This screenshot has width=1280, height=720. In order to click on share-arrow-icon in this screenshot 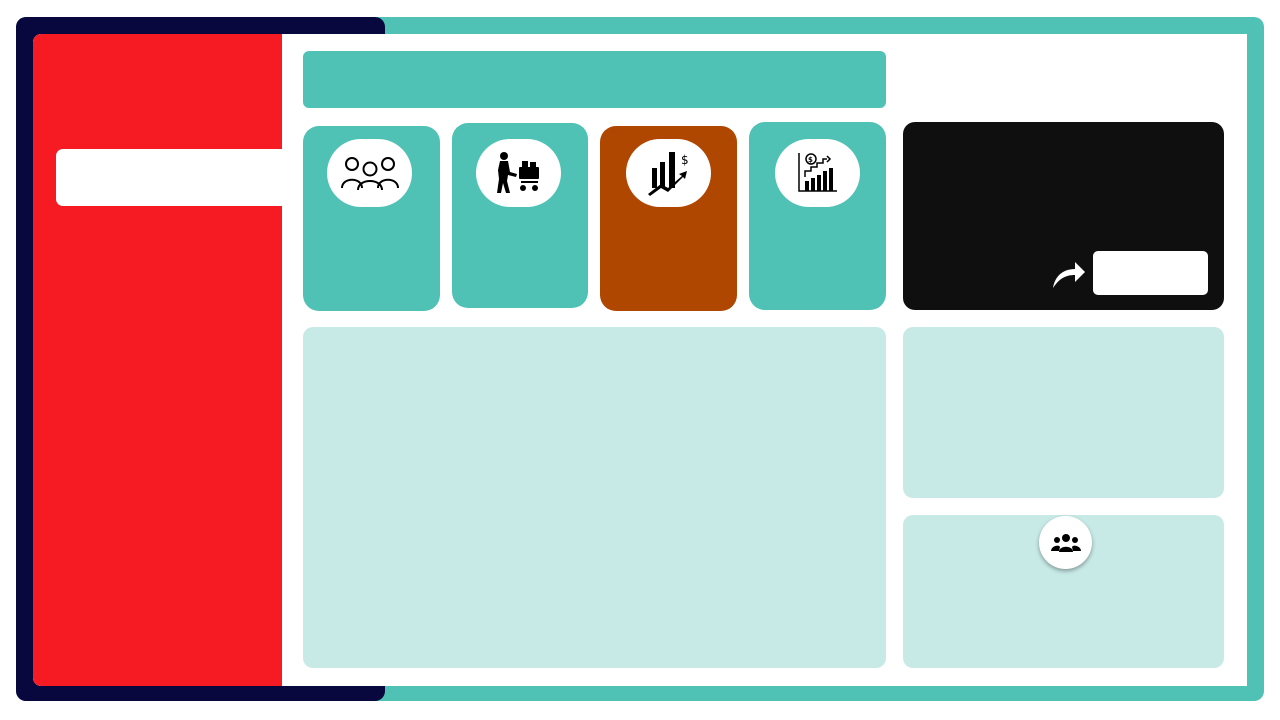, I will do `click(1069, 274)`.